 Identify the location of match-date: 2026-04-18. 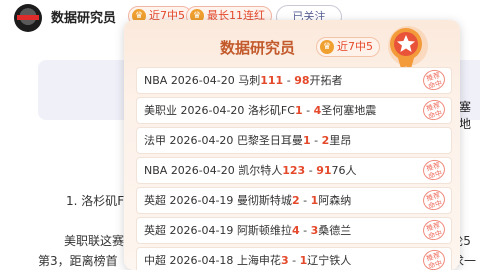
(201, 260).